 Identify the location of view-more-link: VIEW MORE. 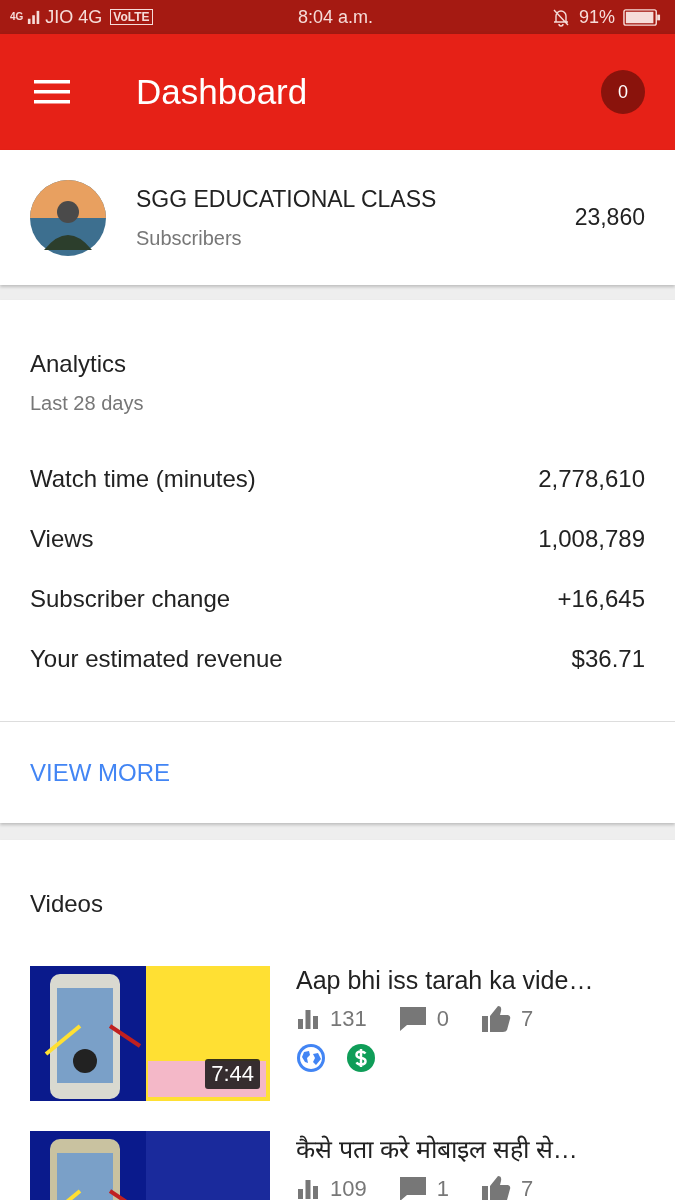
(100, 772).